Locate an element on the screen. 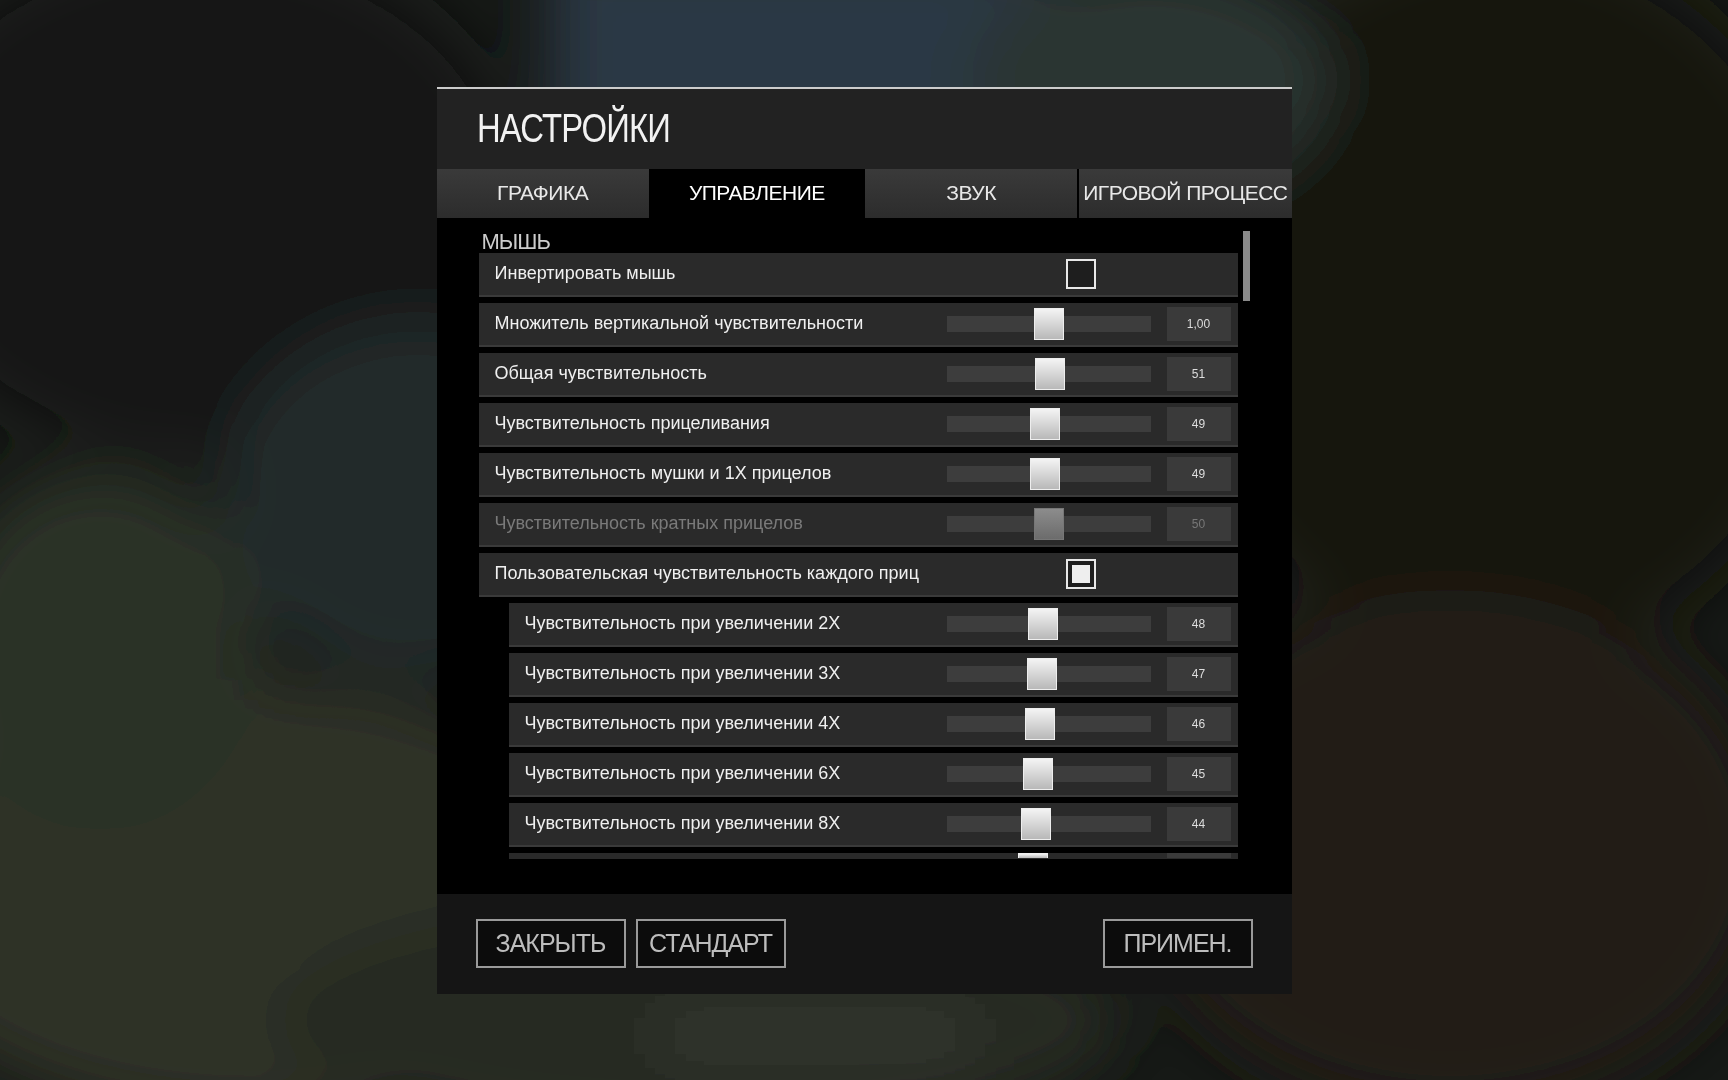 This screenshot has height=1080, width=1728. value-field: 51 is located at coordinates (1198, 373).